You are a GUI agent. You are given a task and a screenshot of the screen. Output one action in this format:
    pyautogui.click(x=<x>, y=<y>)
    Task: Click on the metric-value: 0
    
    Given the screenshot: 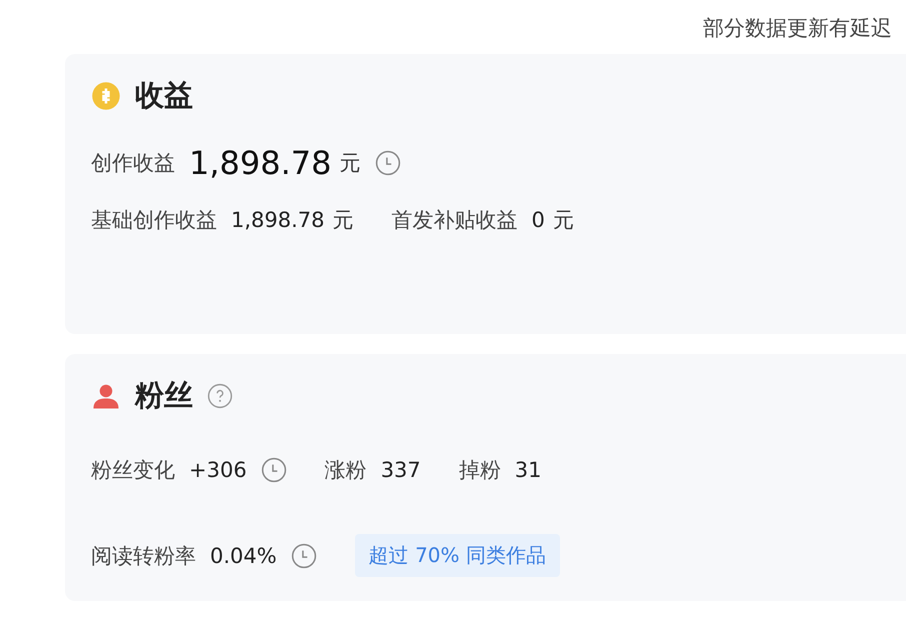 What is the action you would take?
    pyautogui.click(x=538, y=220)
    